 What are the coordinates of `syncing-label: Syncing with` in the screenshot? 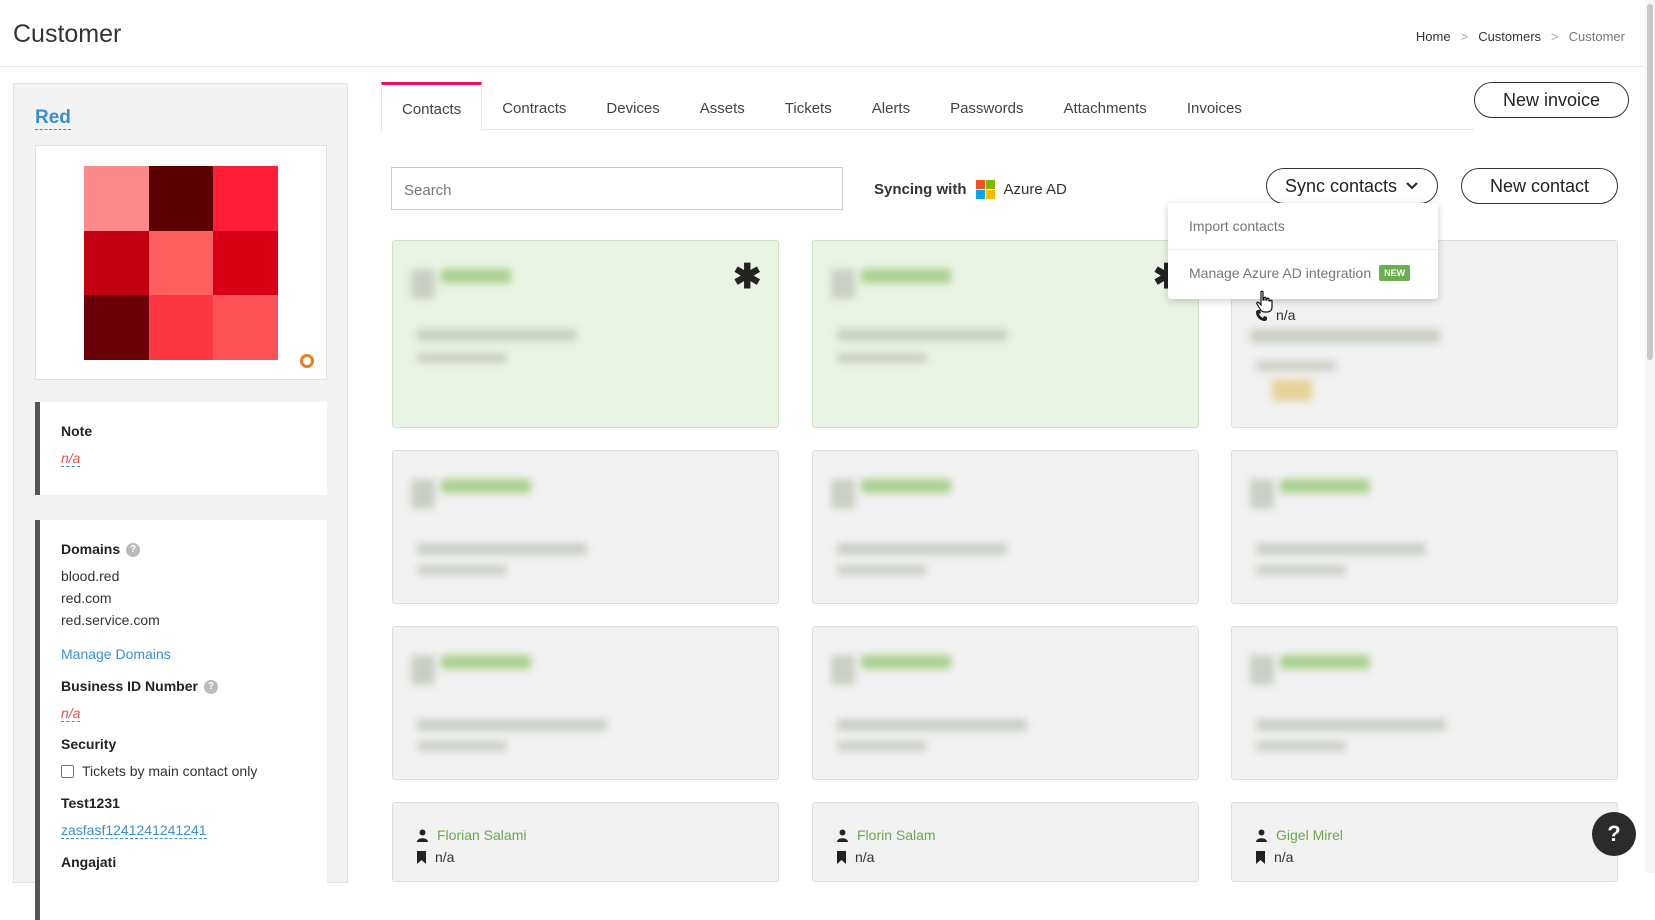 It's located at (920, 189).